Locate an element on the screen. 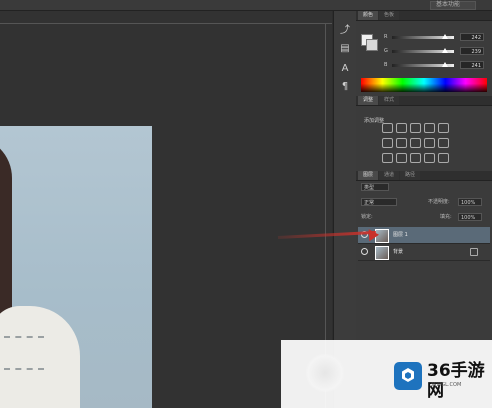  annotation-arrow-head is located at coordinates (374, 235).